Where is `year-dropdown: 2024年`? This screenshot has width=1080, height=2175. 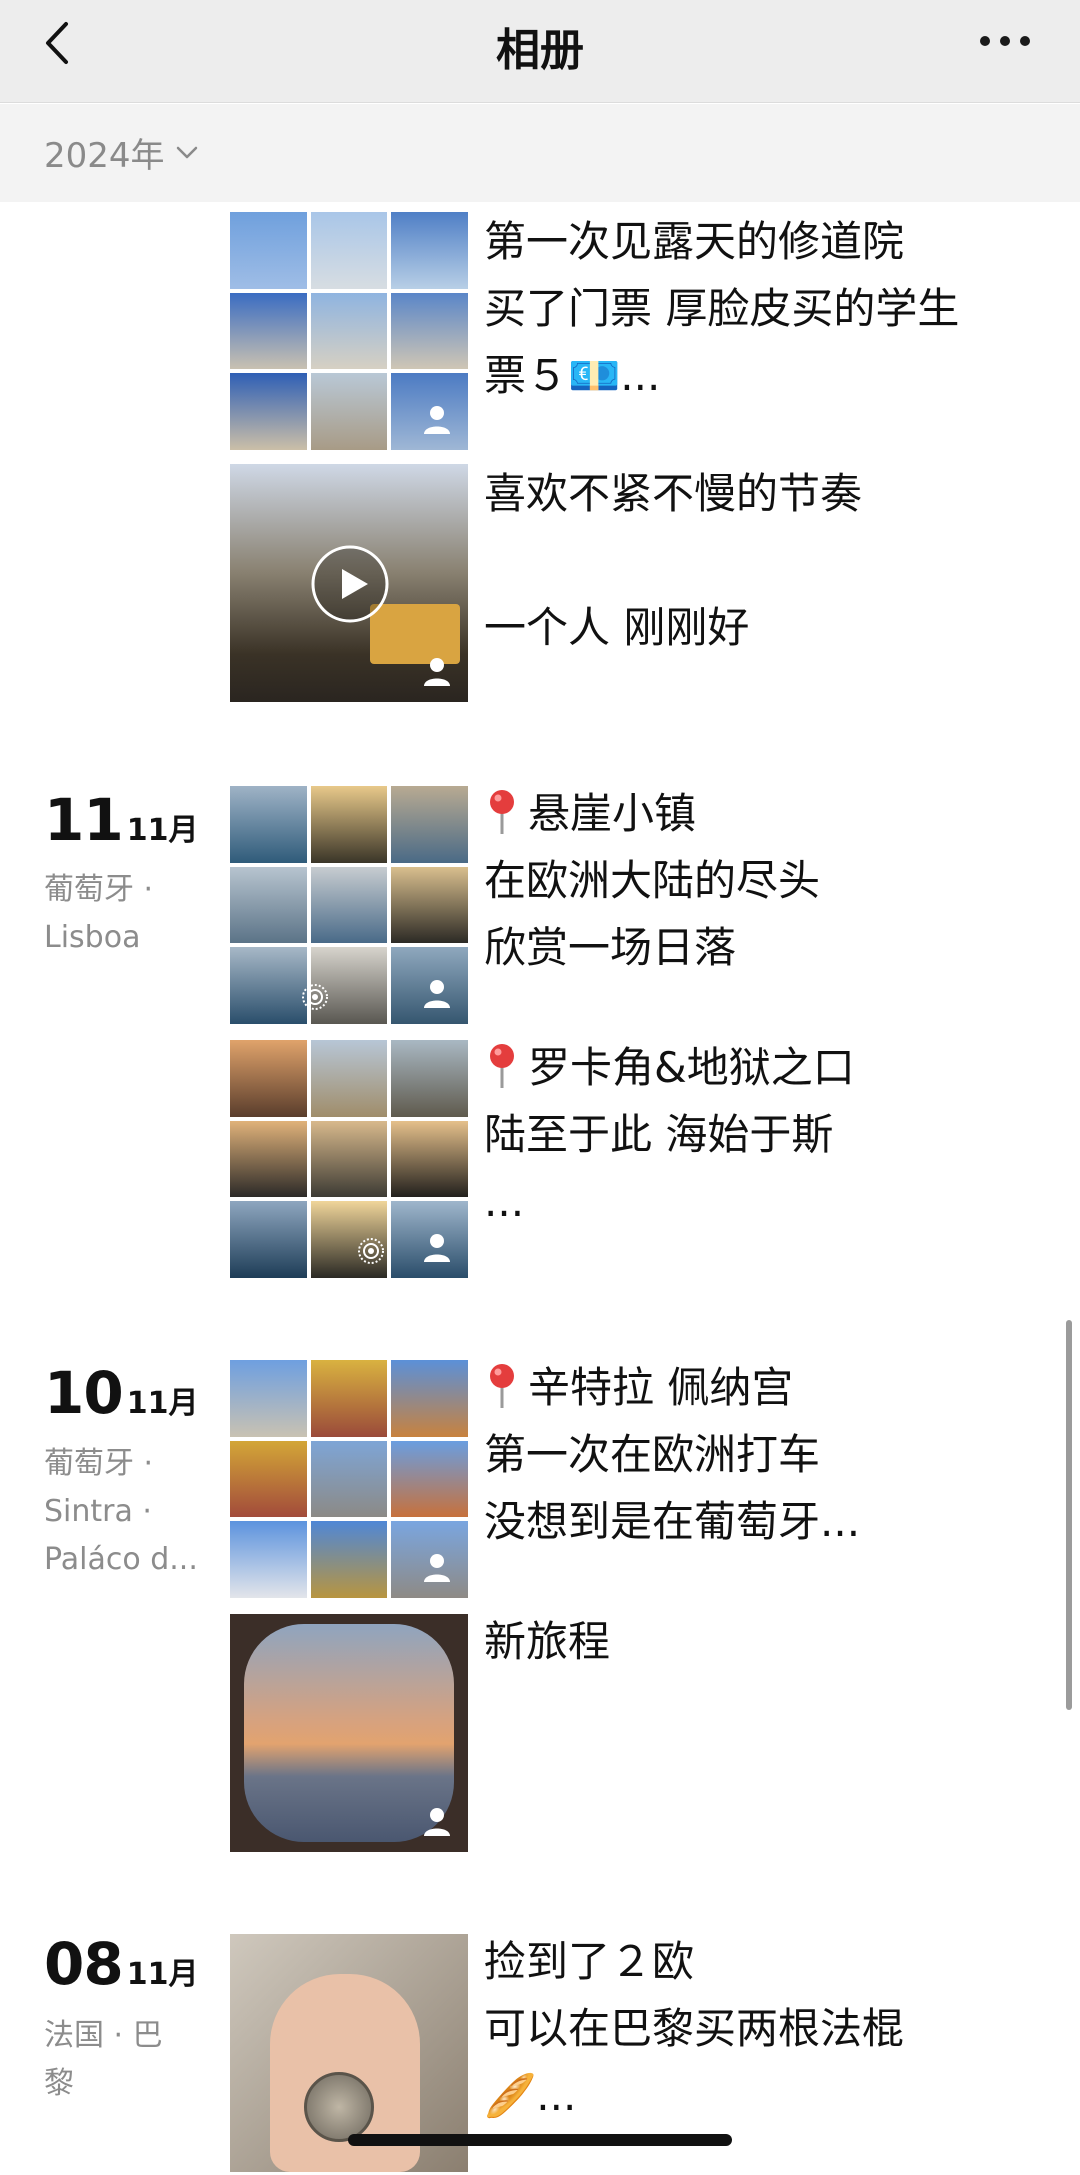
year-dropdown: 2024年 is located at coordinates (121, 152).